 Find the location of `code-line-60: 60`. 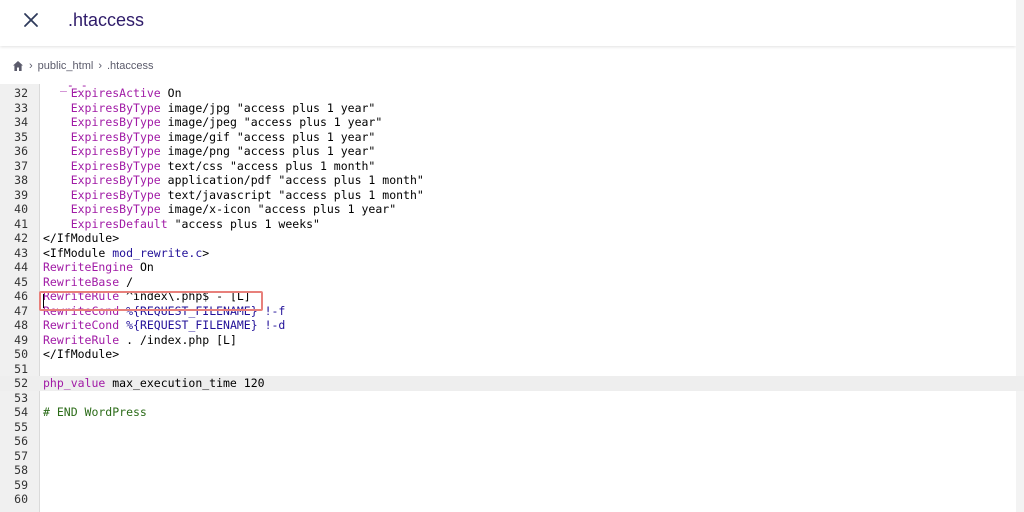

code-line-60: 60 is located at coordinates (512, 499).